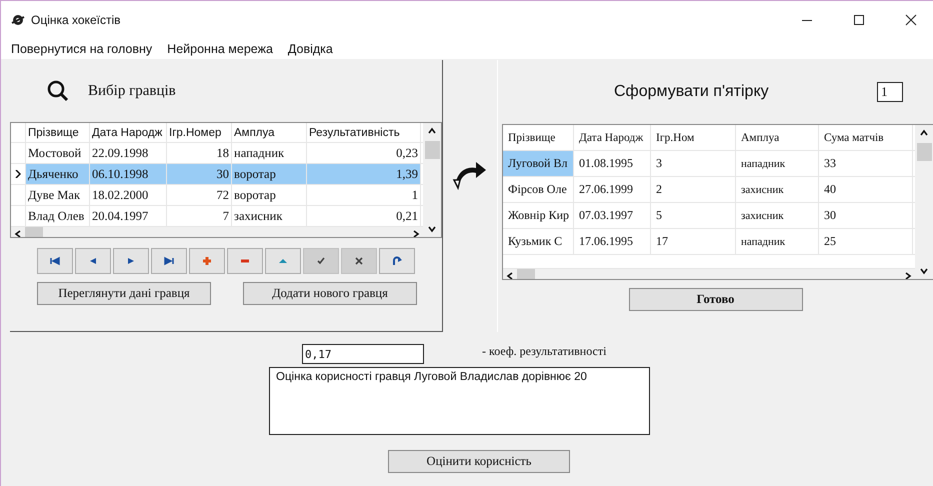 This screenshot has width=933, height=486. Describe the element at coordinates (715, 299) in the screenshot. I see `ready-button: Готово` at that location.